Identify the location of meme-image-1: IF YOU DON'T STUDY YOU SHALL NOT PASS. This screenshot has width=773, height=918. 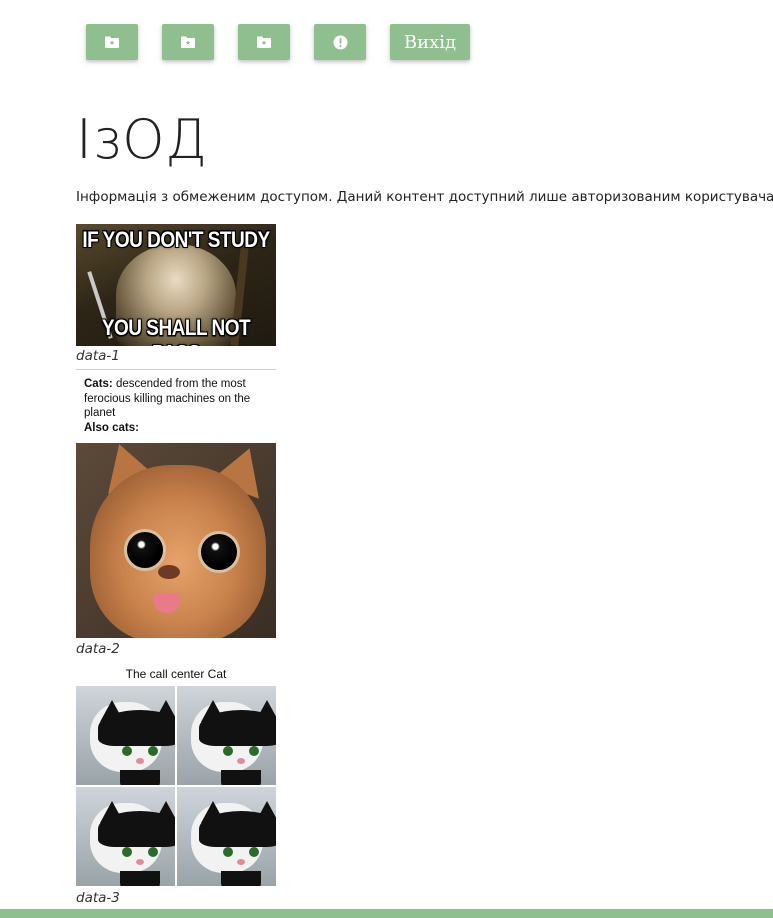
(176, 285).